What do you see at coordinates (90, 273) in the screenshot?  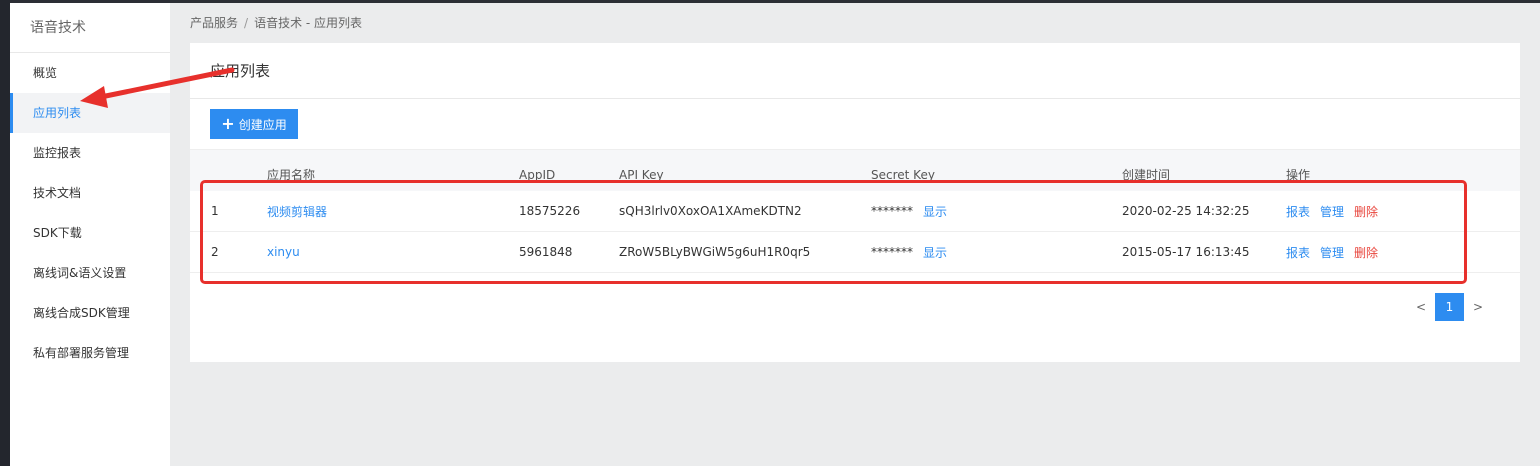 I see `sidebar-item-offline-words: 离线词&语义设置` at bounding box center [90, 273].